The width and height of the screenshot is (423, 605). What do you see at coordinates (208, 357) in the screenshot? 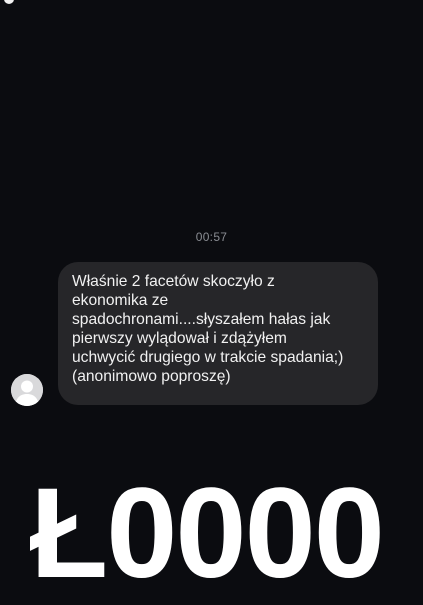
I see `message-line: uchwycić drugiego w trakcie spadania;)` at bounding box center [208, 357].